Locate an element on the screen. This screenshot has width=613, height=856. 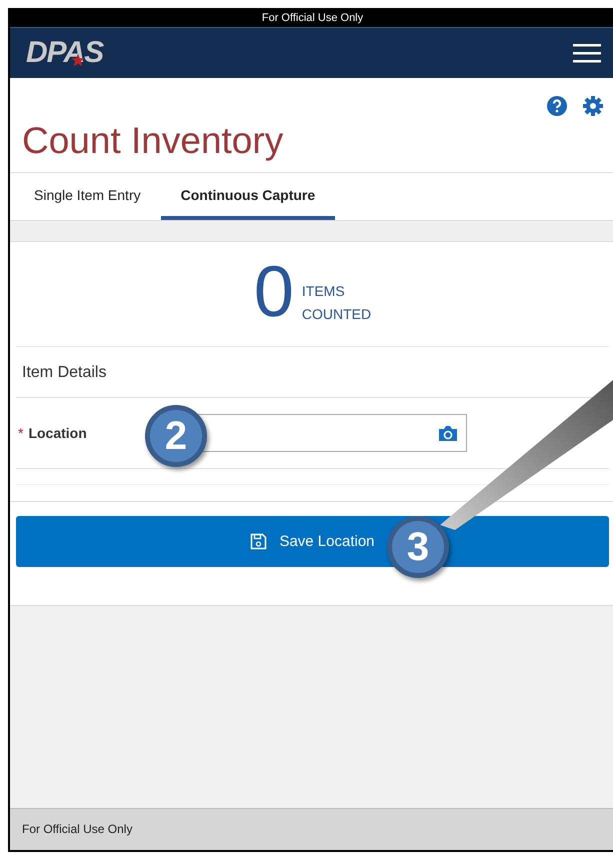
count-label: ITEMS is located at coordinates (324, 291).